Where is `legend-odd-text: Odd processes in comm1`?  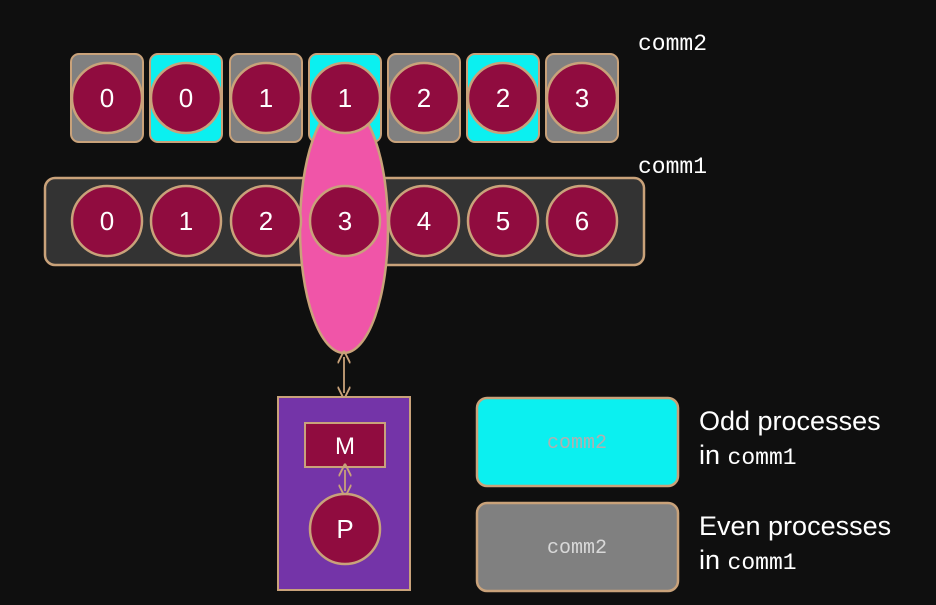
legend-odd-text: Odd processes in comm1 is located at coordinates (790, 439).